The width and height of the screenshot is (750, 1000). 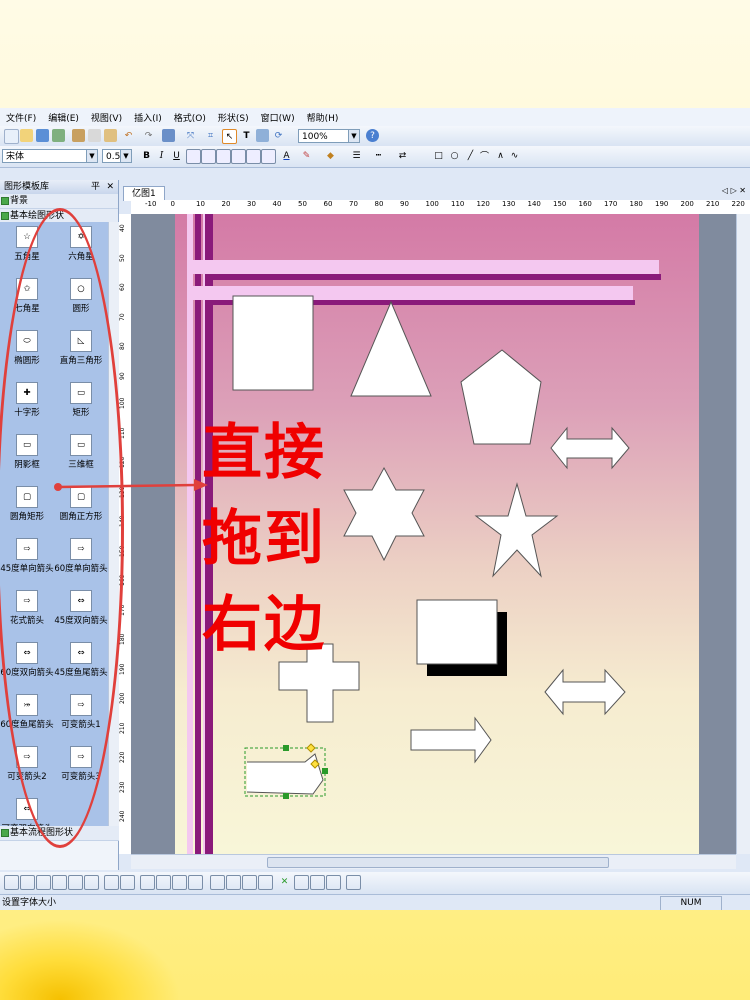 I want to click on bold-button: B, so click(x=146, y=155).